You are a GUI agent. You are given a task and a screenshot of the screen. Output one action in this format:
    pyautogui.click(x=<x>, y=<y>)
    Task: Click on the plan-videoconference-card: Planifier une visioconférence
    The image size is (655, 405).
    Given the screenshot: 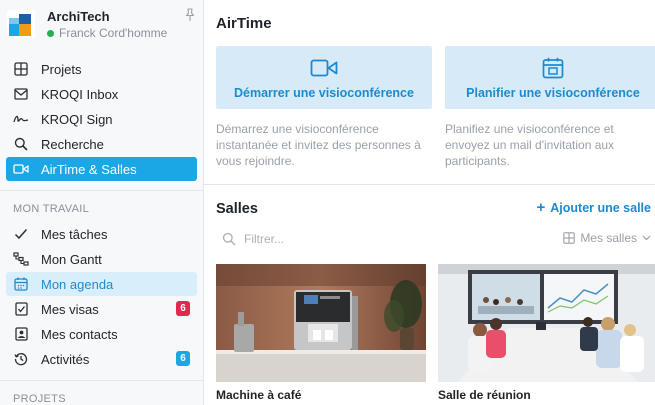 What is the action you would take?
    pyautogui.click(x=550, y=77)
    